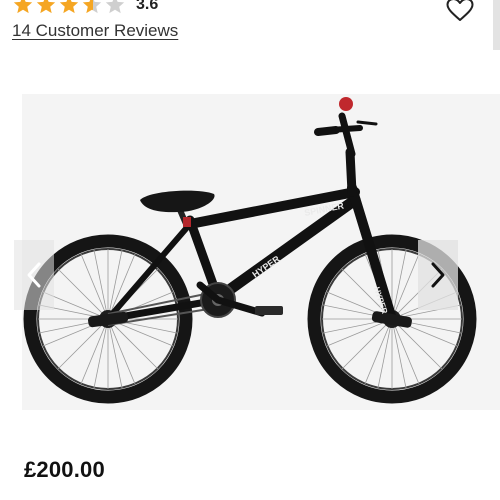 This screenshot has height=500, width=500. I want to click on previous-image-button, so click(34, 275).